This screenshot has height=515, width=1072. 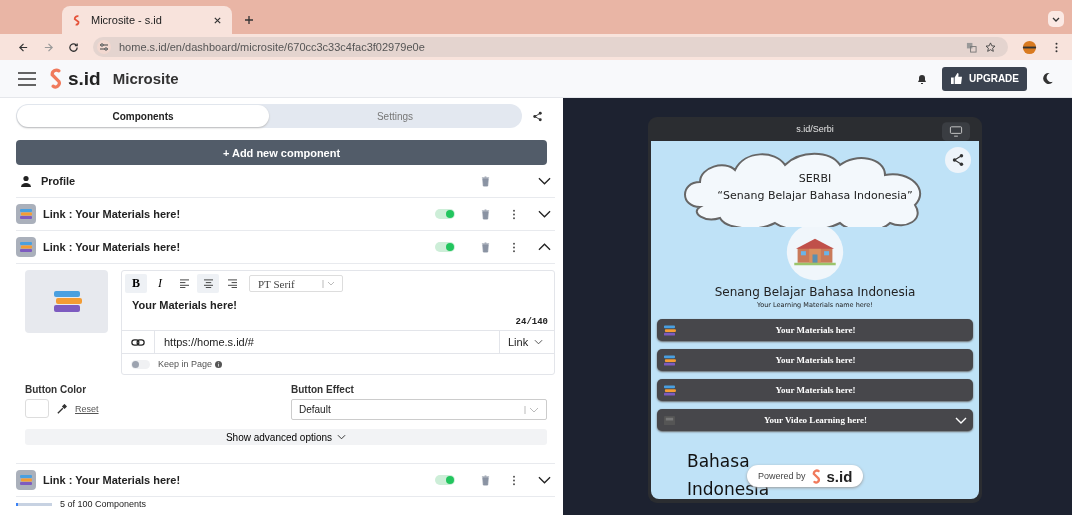 I want to click on add-component-button: + Add new component, so click(x=281, y=152).